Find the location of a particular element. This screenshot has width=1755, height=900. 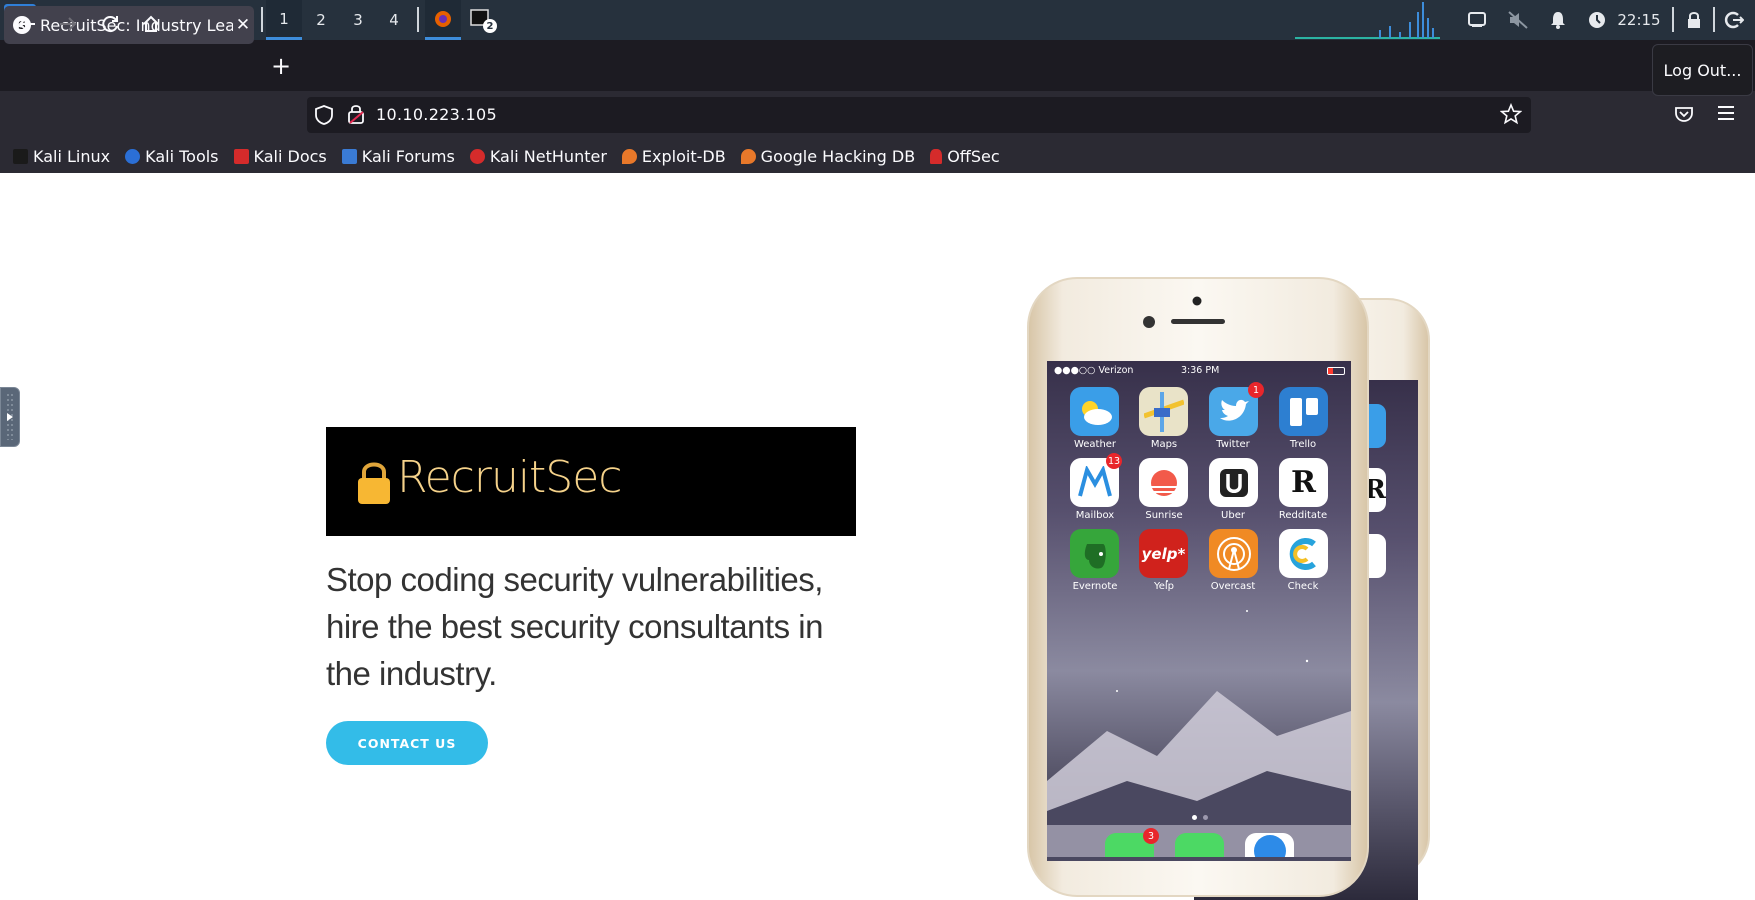

battery-icon is located at coordinates (1336, 371).